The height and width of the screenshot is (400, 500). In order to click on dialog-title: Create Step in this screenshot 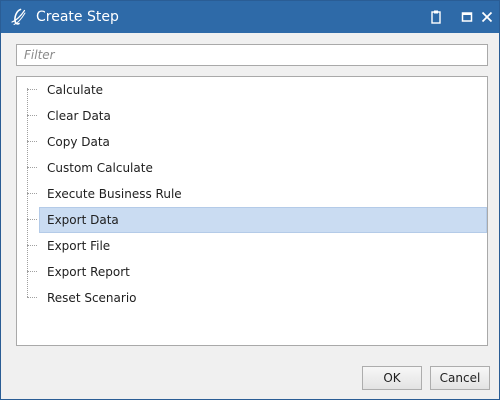, I will do `click(77, 17)`.